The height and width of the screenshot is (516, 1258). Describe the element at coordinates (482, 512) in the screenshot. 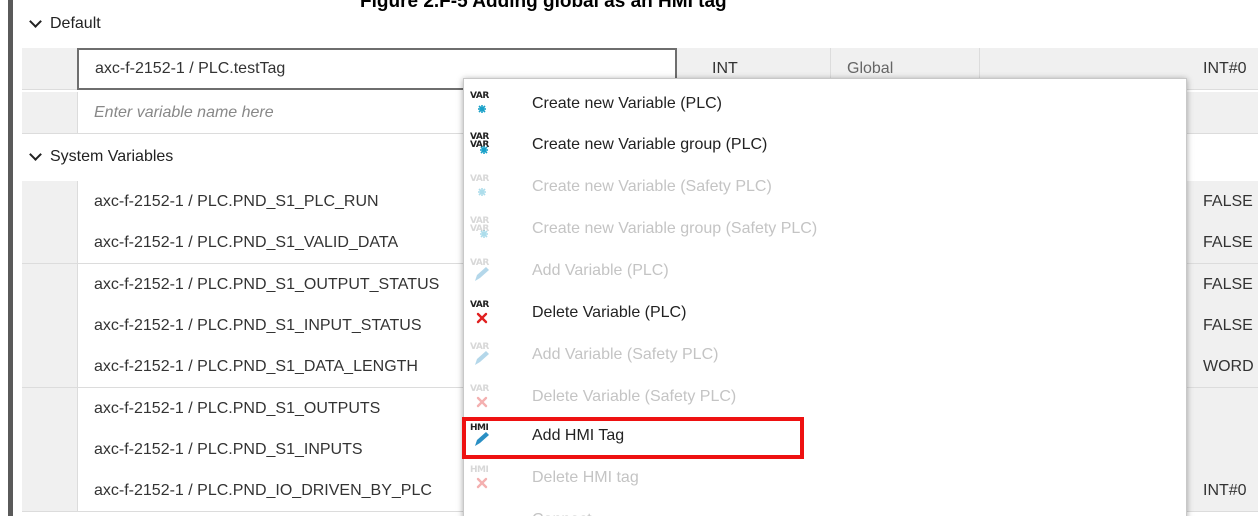

I see `connect-icon` at that location.